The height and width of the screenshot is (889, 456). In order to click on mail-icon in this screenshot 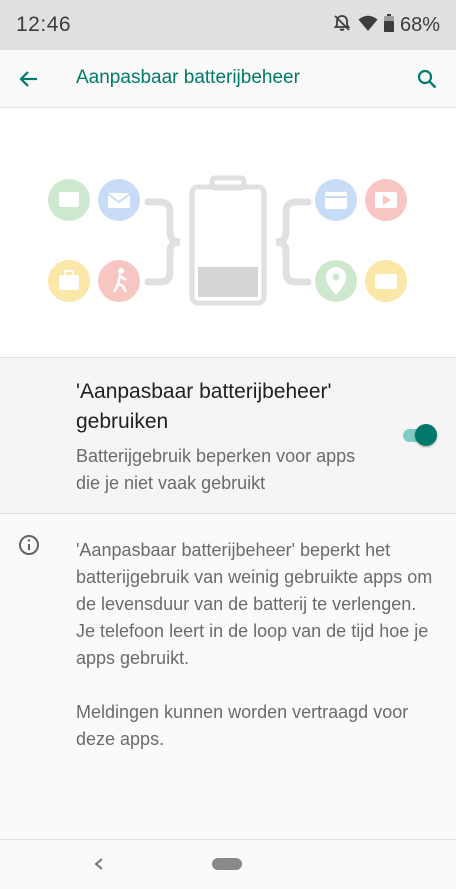, I will do `click(119, 200)`.